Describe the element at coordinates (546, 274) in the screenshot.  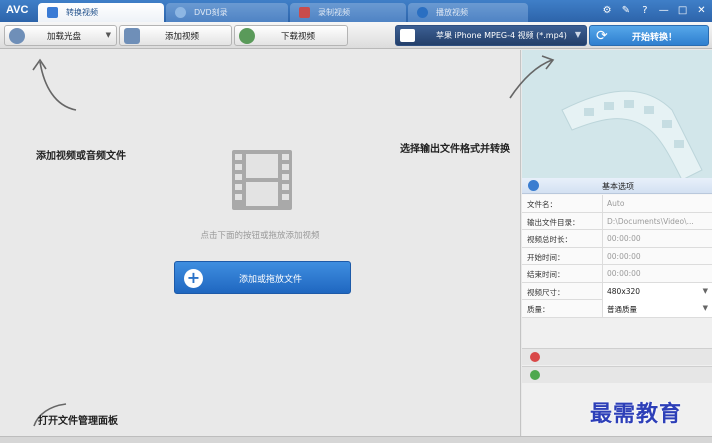
I see `property-key: 结束时间：` at that location.